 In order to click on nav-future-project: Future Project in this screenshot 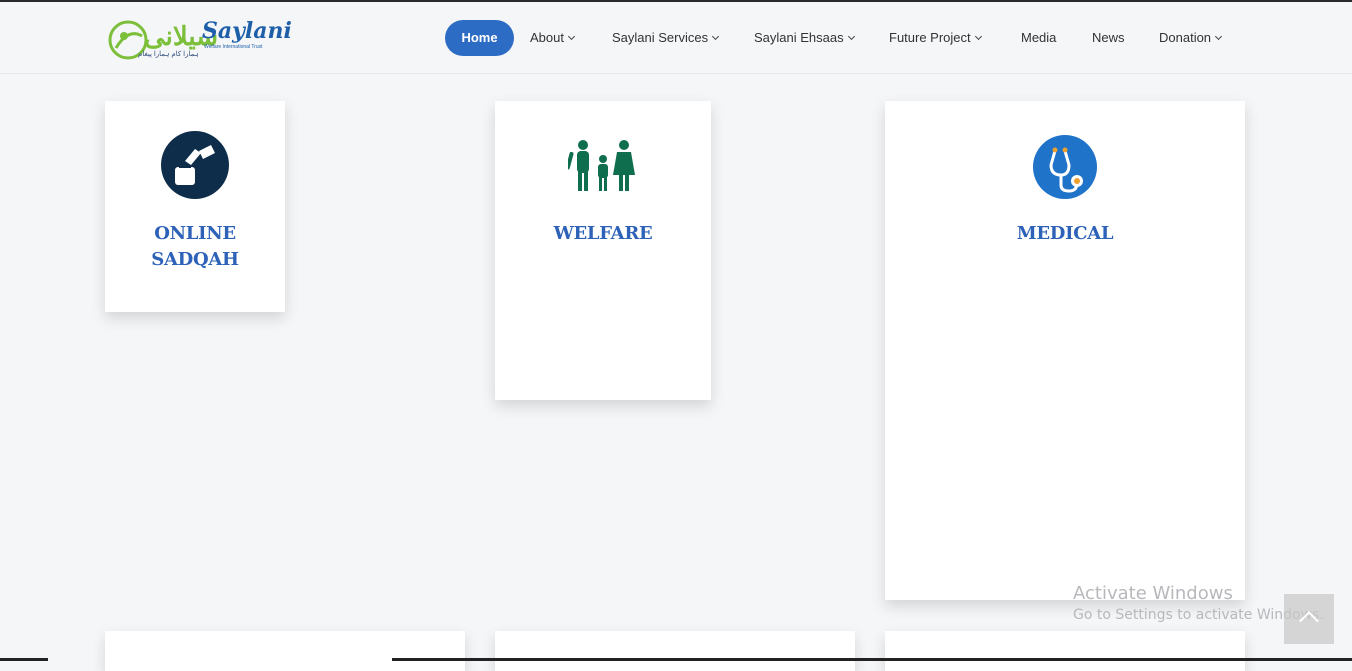, I will do `click(935, 38)`.